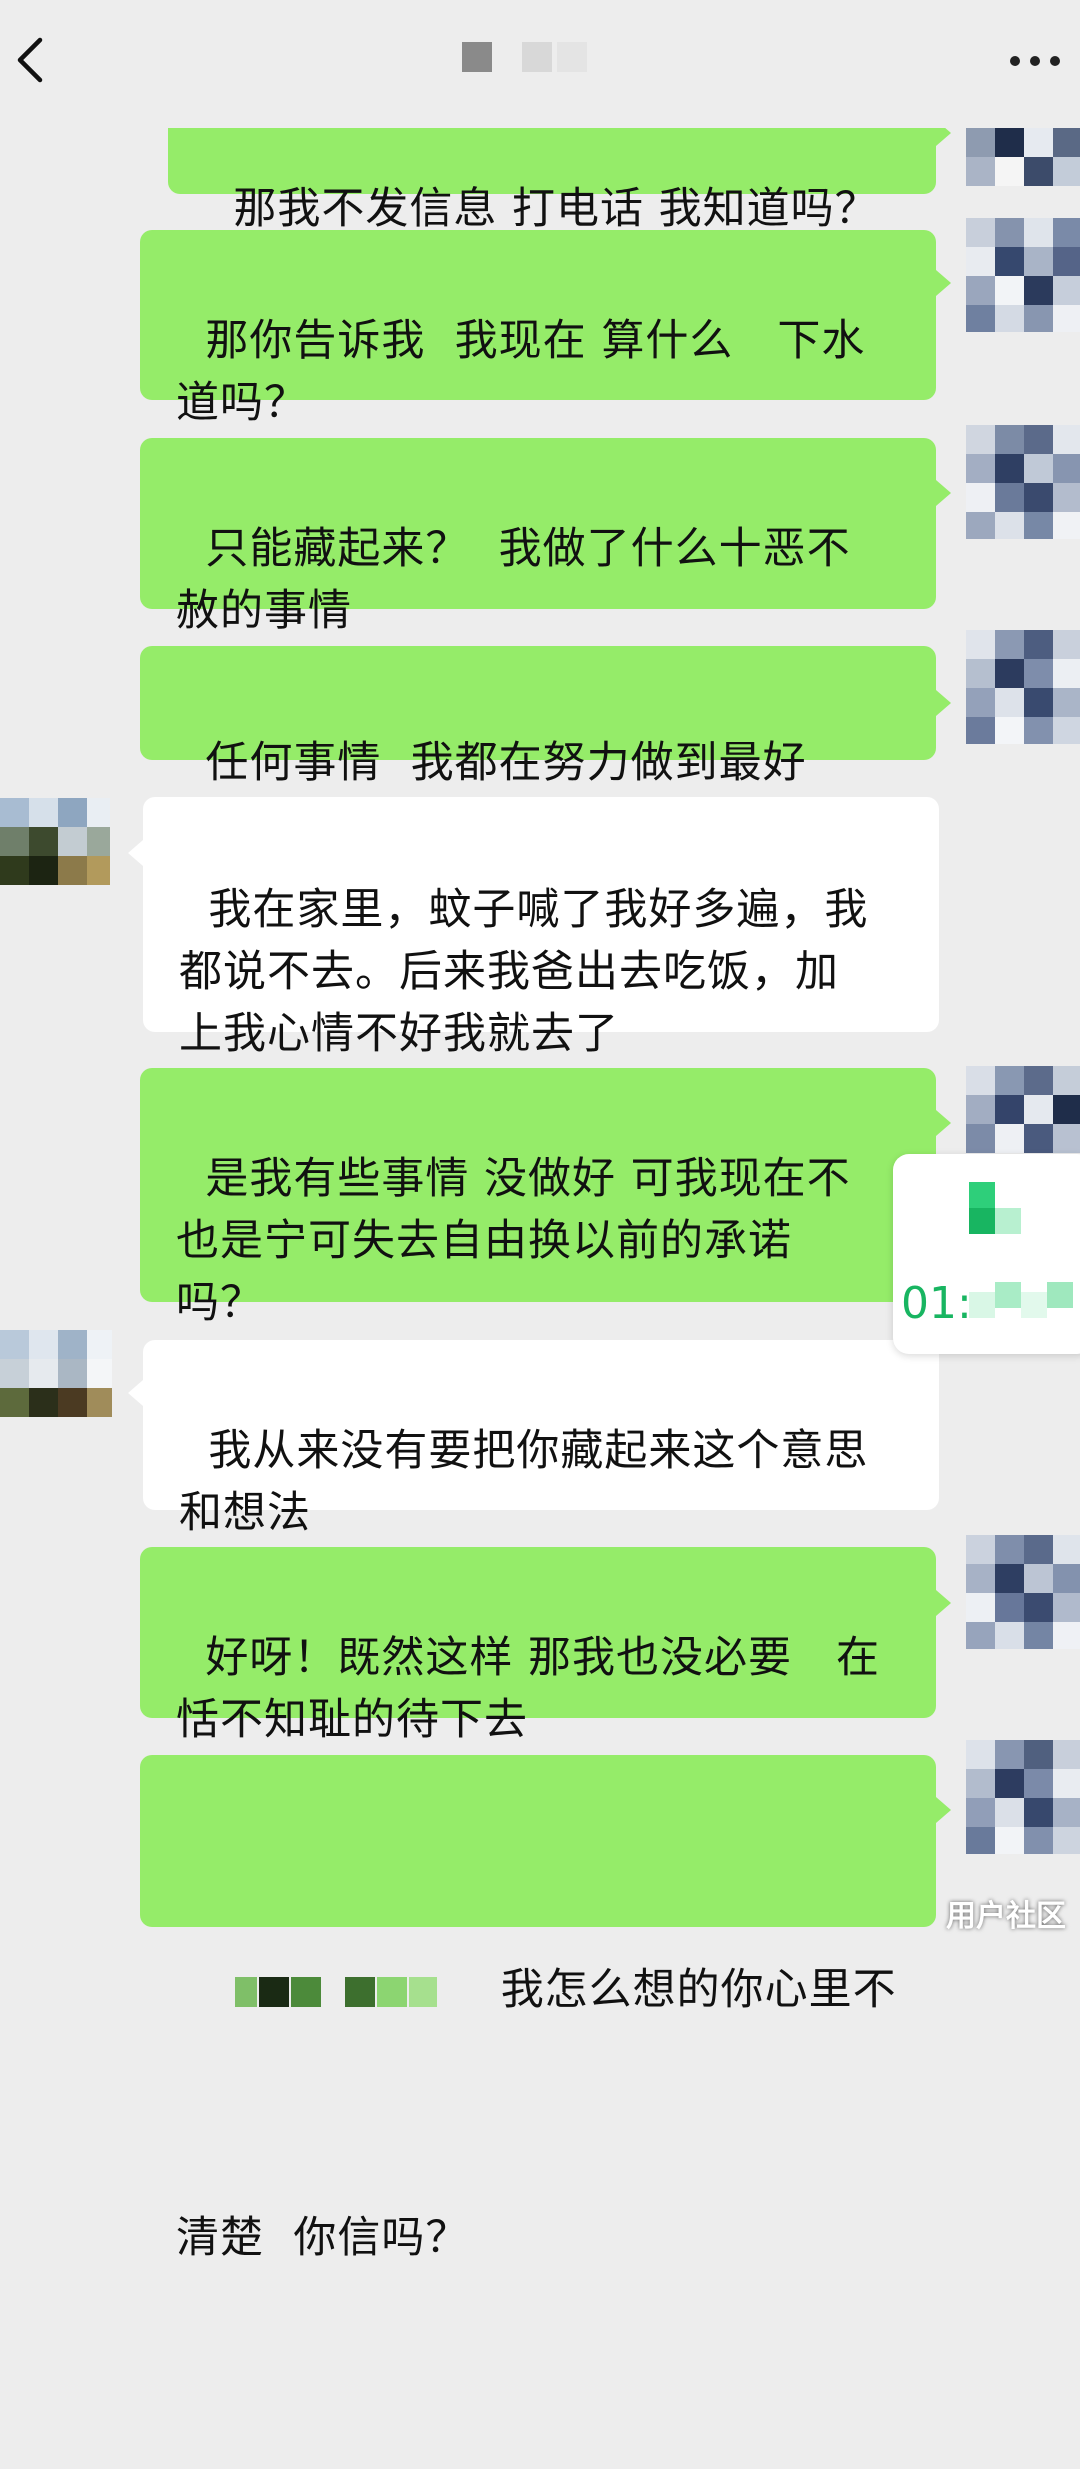 The width and height of the screenshot is (1080, 2469). Describe the element at coordinates (1006, 1916) in the screenshot. I see `watermark: 用户社区` at that location.